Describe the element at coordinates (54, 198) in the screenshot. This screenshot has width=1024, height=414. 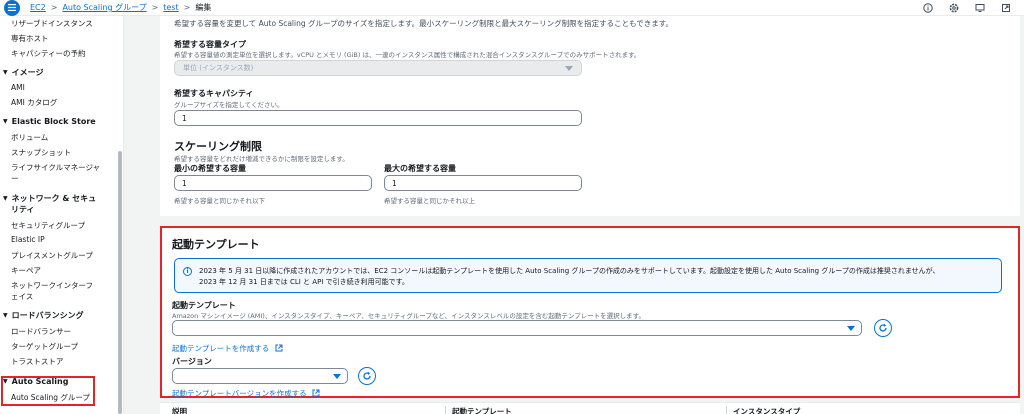
I see `sidebar-section-label: ネットワーク & セキュ` at that location.